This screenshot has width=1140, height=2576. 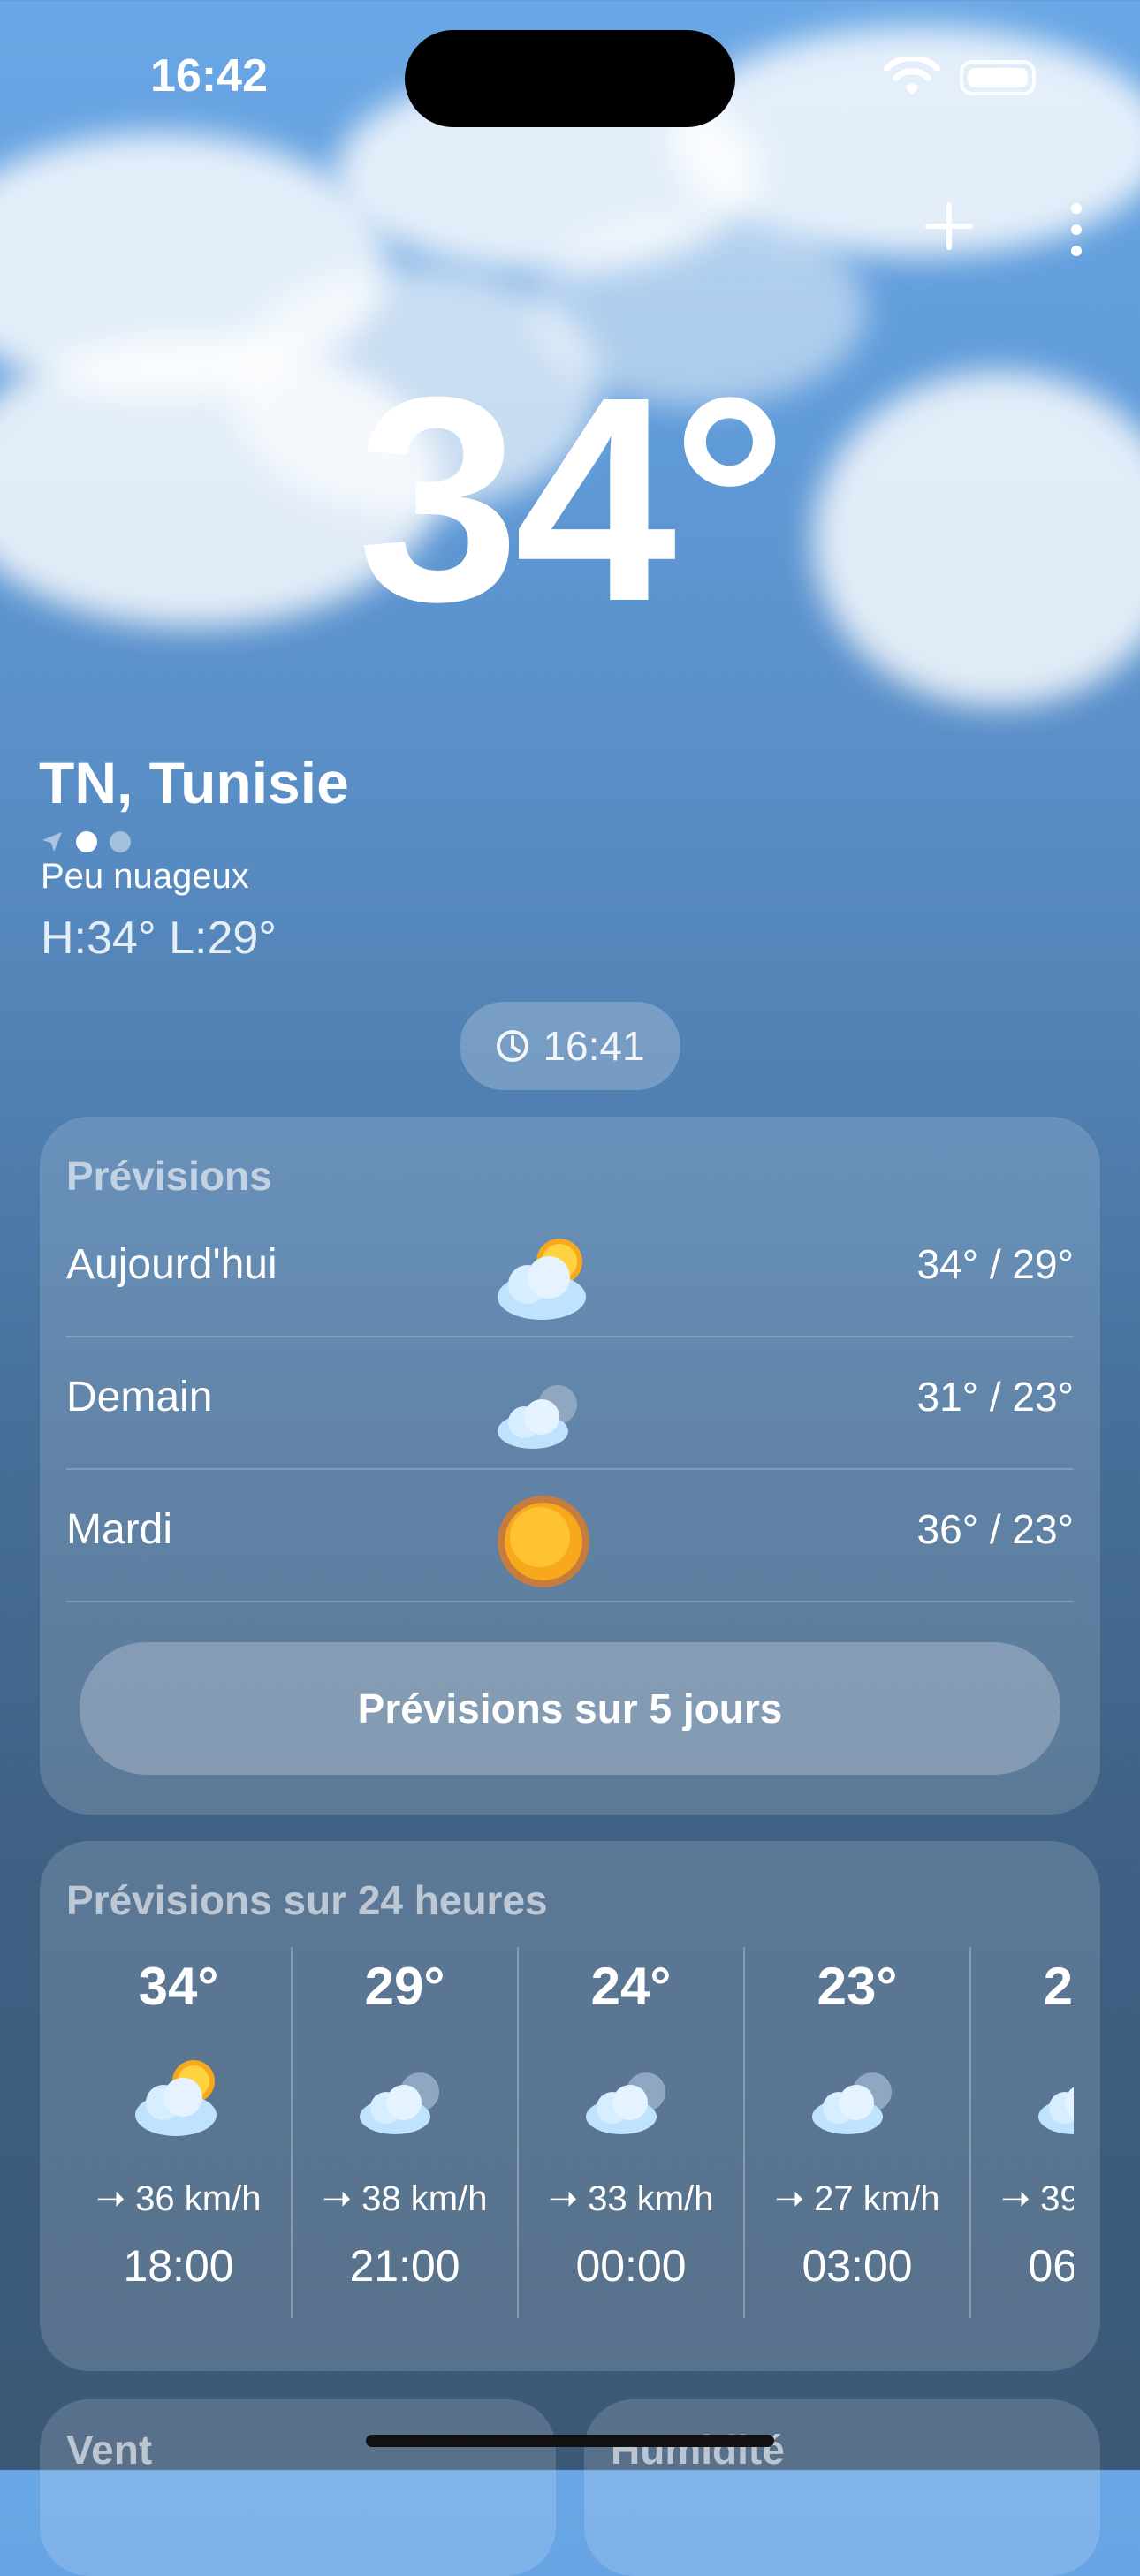 What do you see at coordinates (298, 2487) in the screenshot?
I see `wind-tile: Vent` at bounding box center [298, 2487].